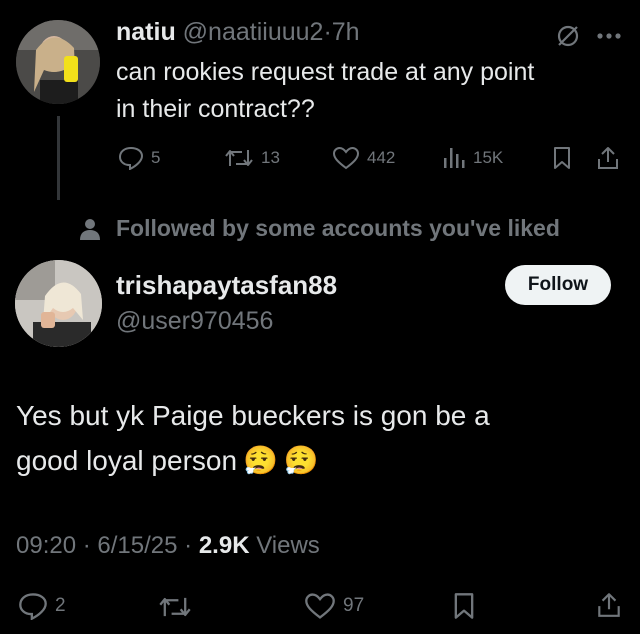 Image resolution: width=640 pixels, height=634 pixels. What do you see at coordinates (558, 285) in the screenshot?
I see `follow-button: Follow` at bounding box center [558, 285].